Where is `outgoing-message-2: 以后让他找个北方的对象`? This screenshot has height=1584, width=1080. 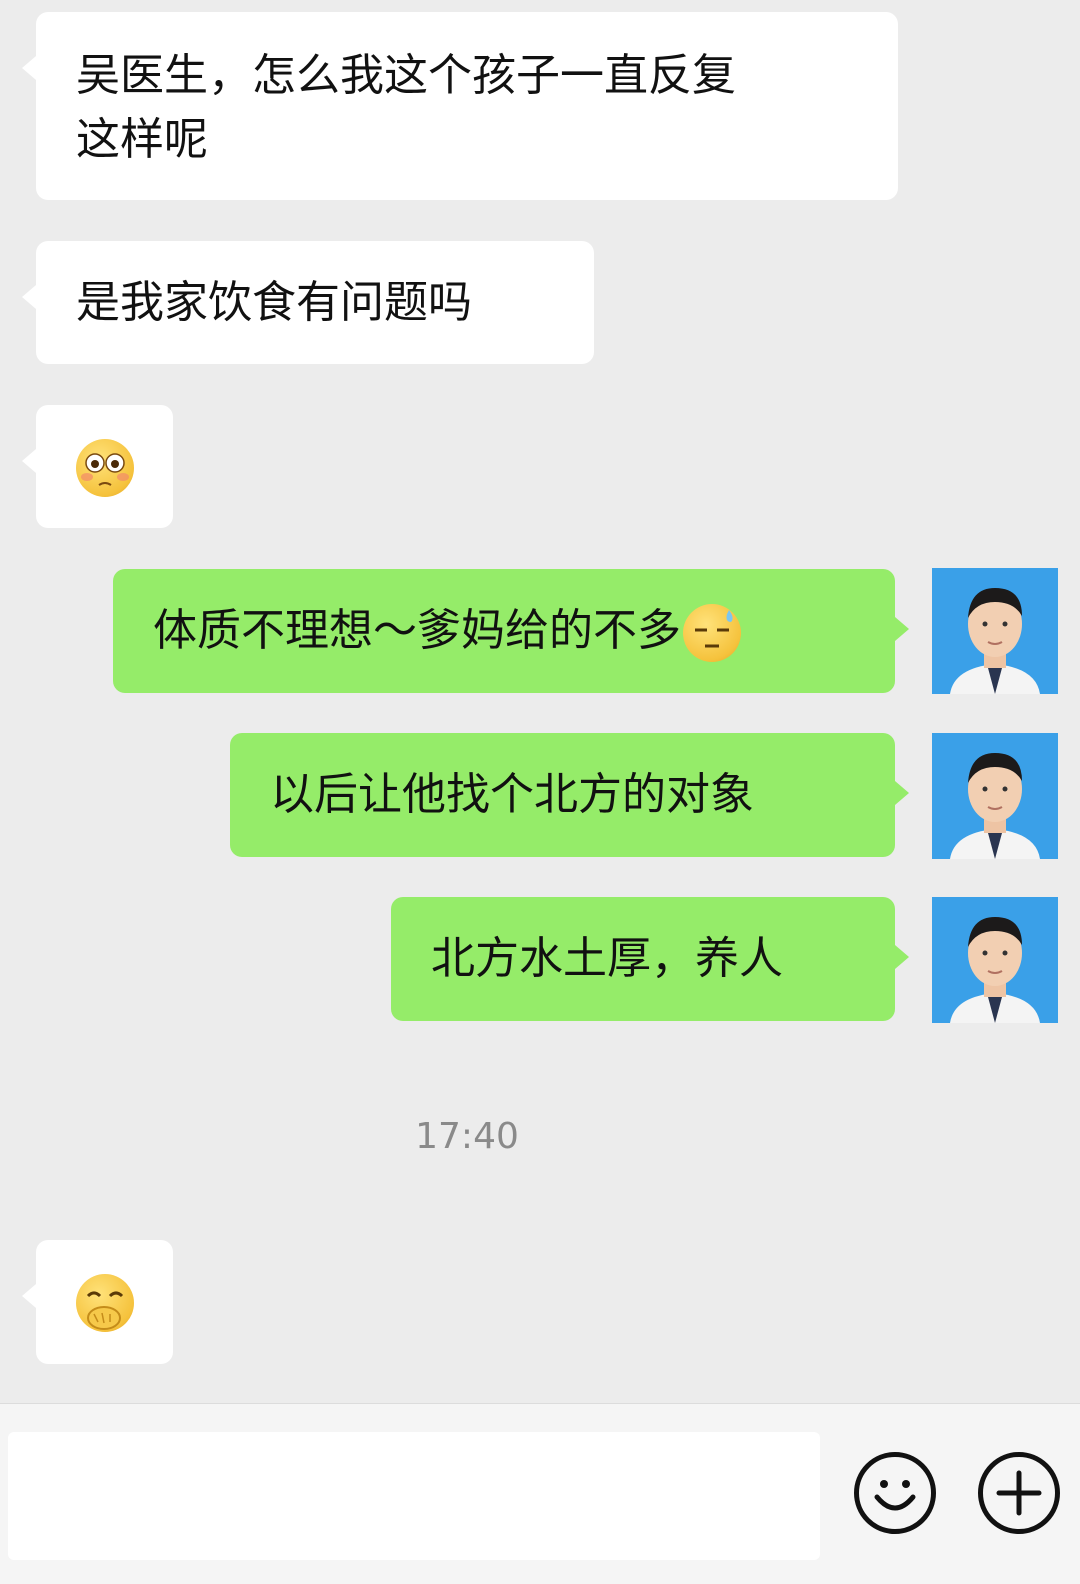
outgoing-message-2: 以后让他找个北方的对象 is located at coordinates (569, 795).